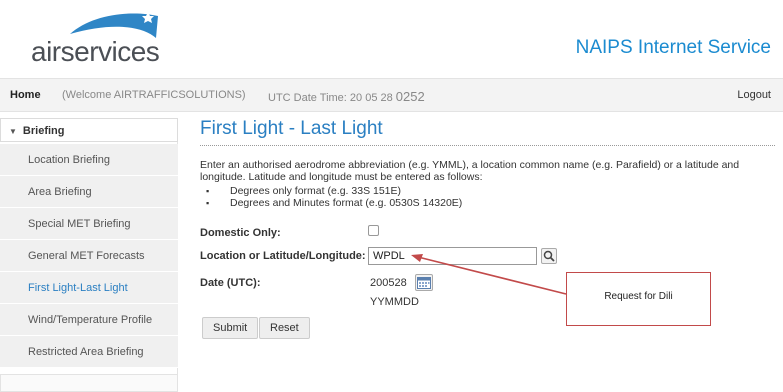  I want to click on annotation-callout: Request for Dili, so click(638, 299).